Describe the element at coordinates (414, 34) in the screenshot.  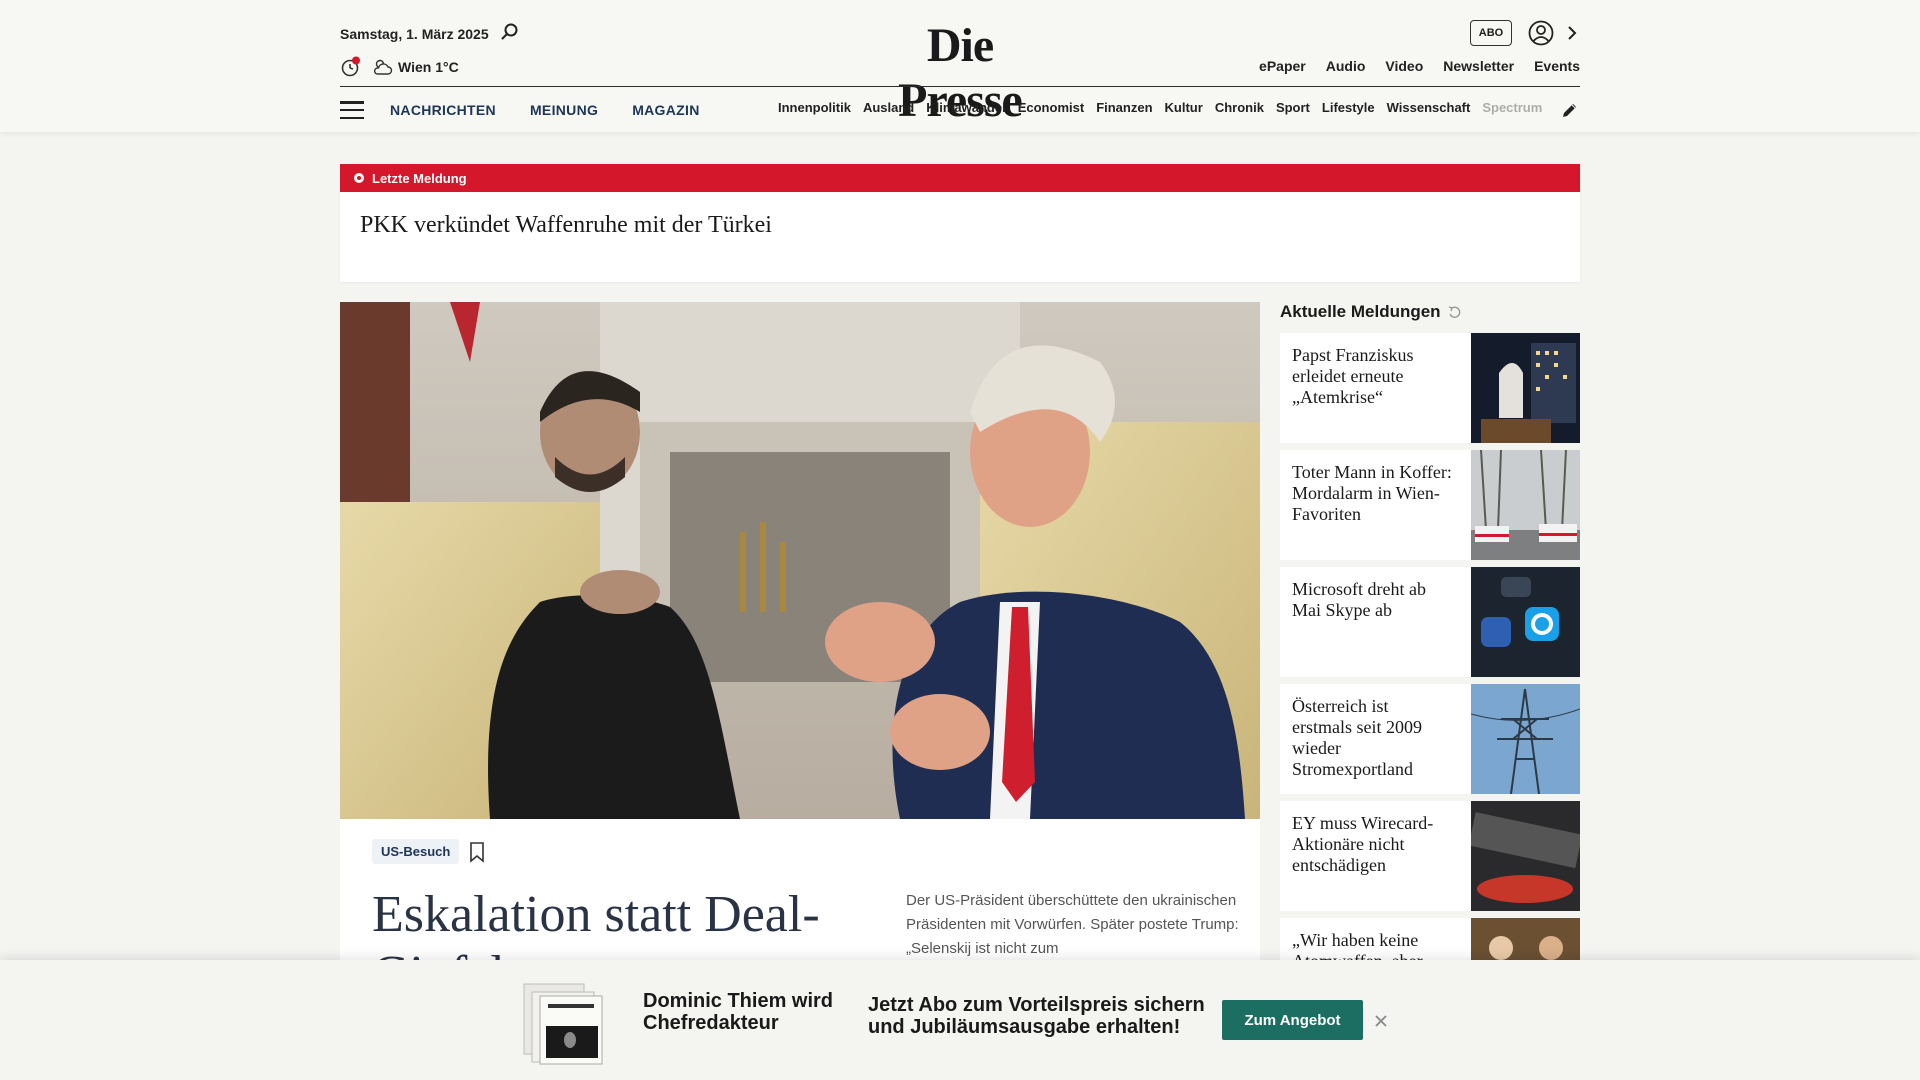
I see `current-date: Samstag, 1. März 2025` at that location.